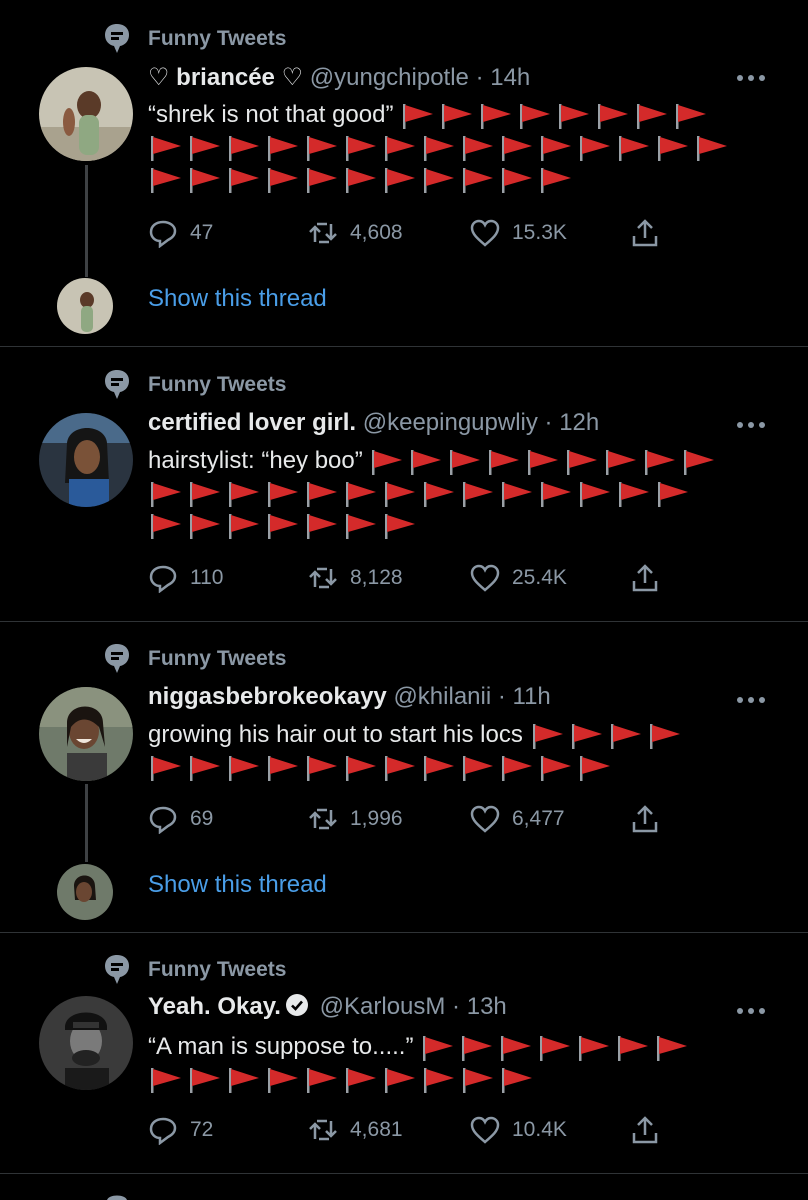 The width and height of the screenshot is (808, 1200). I want to click on retweet-button: 4,681, so click(355, 1130).